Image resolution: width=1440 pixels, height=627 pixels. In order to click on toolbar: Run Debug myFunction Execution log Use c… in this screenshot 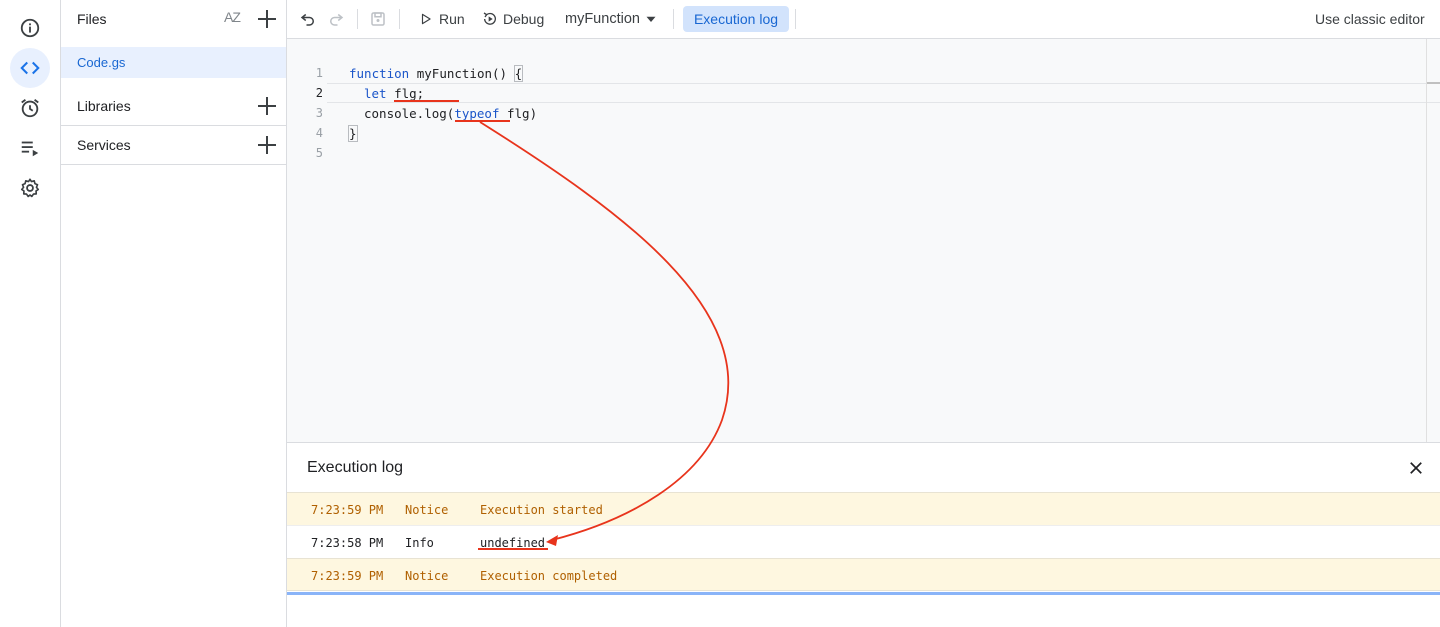, I will do `click(863, 19)`.